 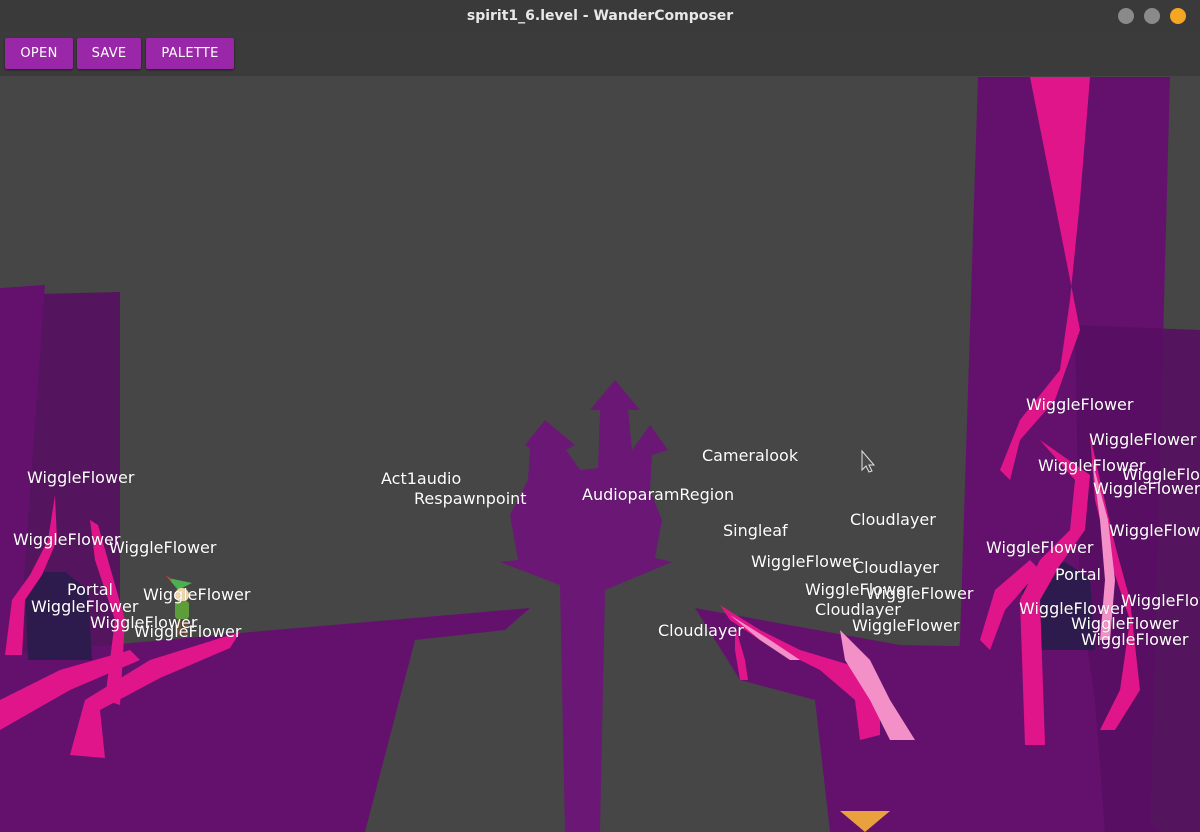 I want to click on window-title: spirit1_6.level - WanderComposer, so click(x=600, y=16).